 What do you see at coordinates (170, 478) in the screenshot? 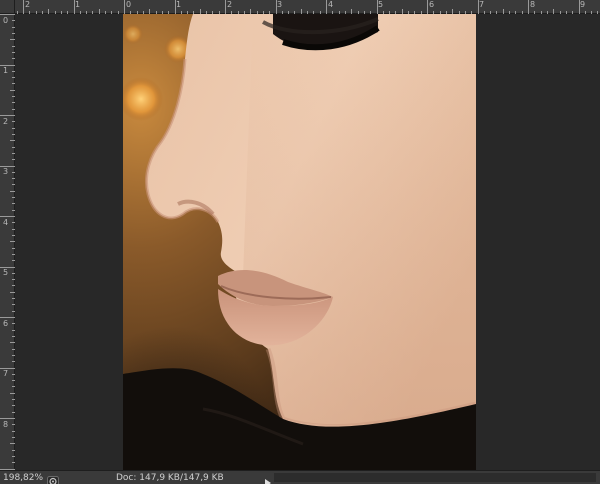
I see `document-size-info: Doc: 147,9 KB/147,9 KB` at bounding box center [170, 478].